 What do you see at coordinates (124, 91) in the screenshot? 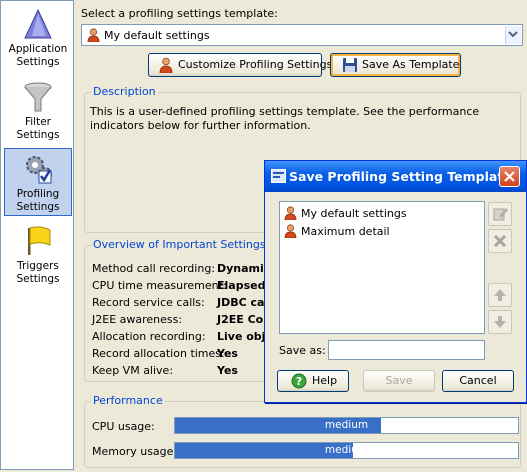
I see `description-title: Description` at bounding box center [124, 91].